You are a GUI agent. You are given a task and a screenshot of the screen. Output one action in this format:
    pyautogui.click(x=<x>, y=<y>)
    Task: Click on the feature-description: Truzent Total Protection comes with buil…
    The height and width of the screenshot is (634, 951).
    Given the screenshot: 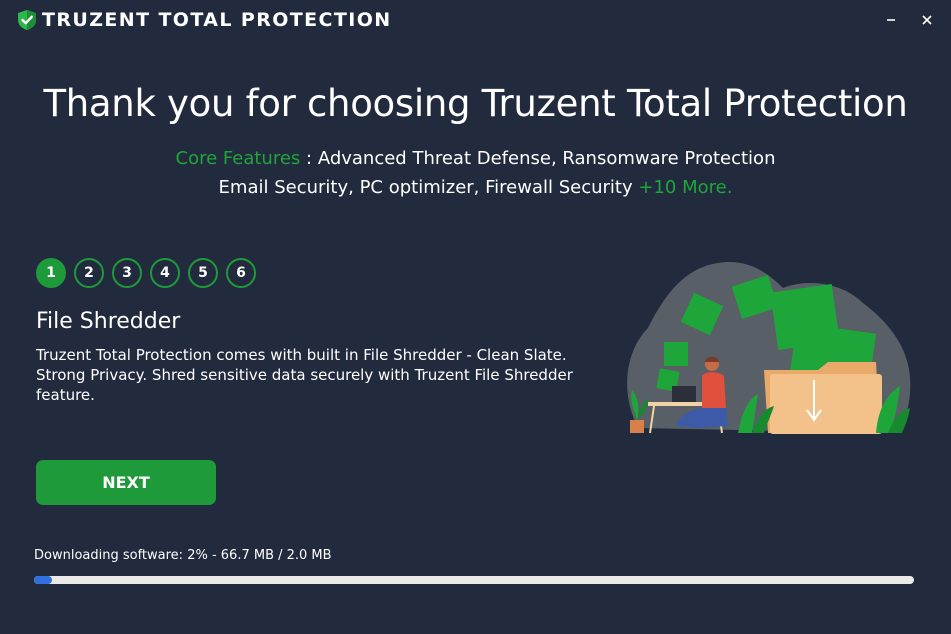 What is the action you would take?
    pyautogui.click(x=304, y=375)
    